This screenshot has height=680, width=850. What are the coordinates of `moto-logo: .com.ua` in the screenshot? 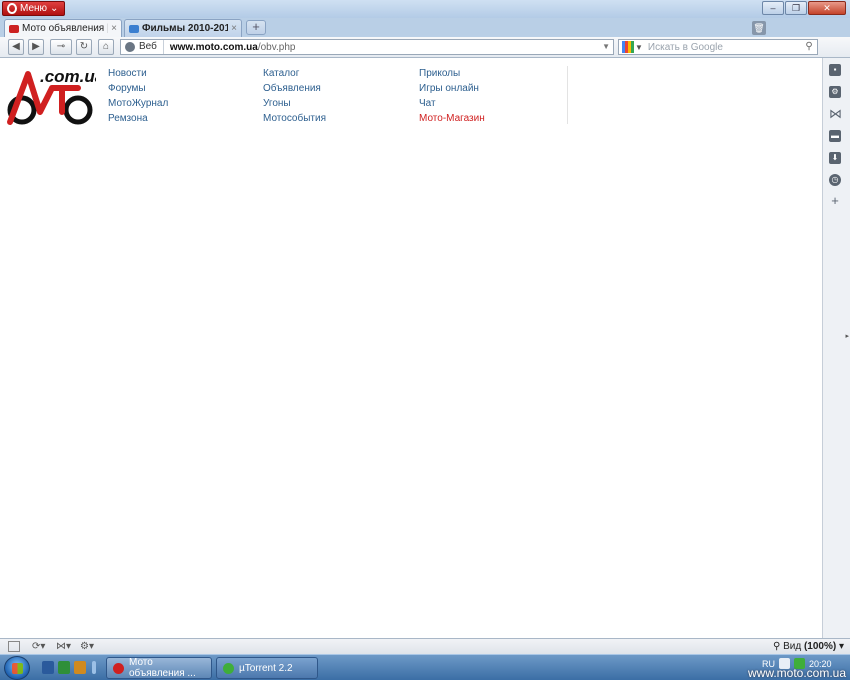 It's located at (51, 96).